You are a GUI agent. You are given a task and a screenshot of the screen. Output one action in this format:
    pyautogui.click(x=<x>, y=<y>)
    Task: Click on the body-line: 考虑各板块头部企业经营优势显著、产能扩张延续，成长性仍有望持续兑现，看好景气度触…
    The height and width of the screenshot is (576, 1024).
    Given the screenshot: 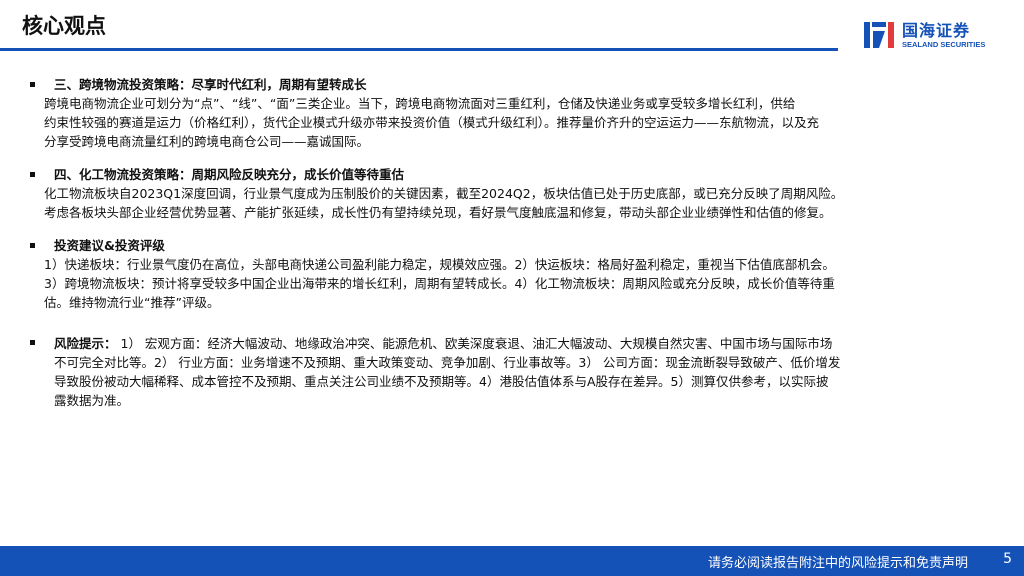 What is the action you would take?
    pyautogui.click(x=438, y=212)
    